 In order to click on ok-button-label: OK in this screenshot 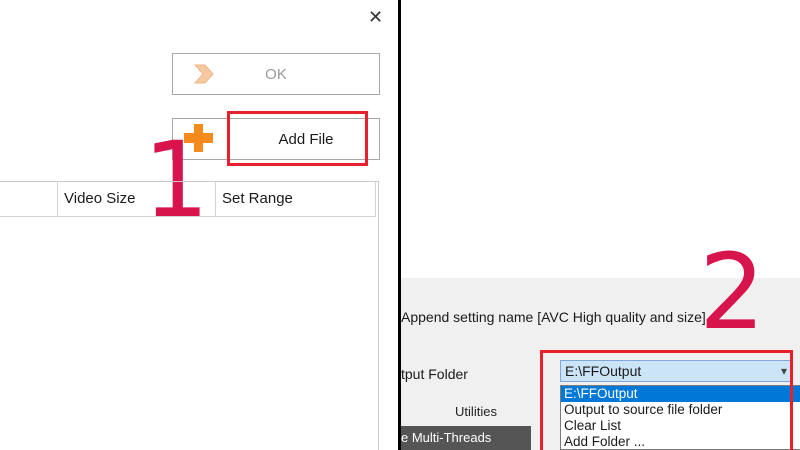, I will do `click(276, 74)`.